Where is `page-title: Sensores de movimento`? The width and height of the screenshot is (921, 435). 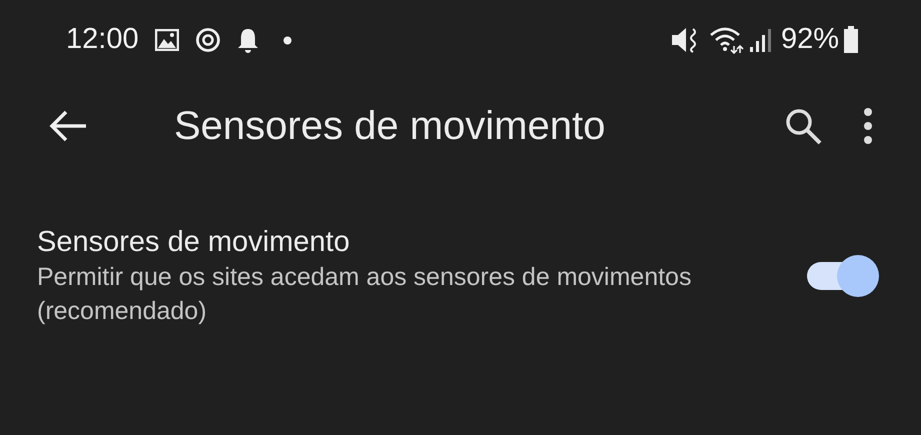 page-title: Sensores de movimento is located at coordinates (390, 126).